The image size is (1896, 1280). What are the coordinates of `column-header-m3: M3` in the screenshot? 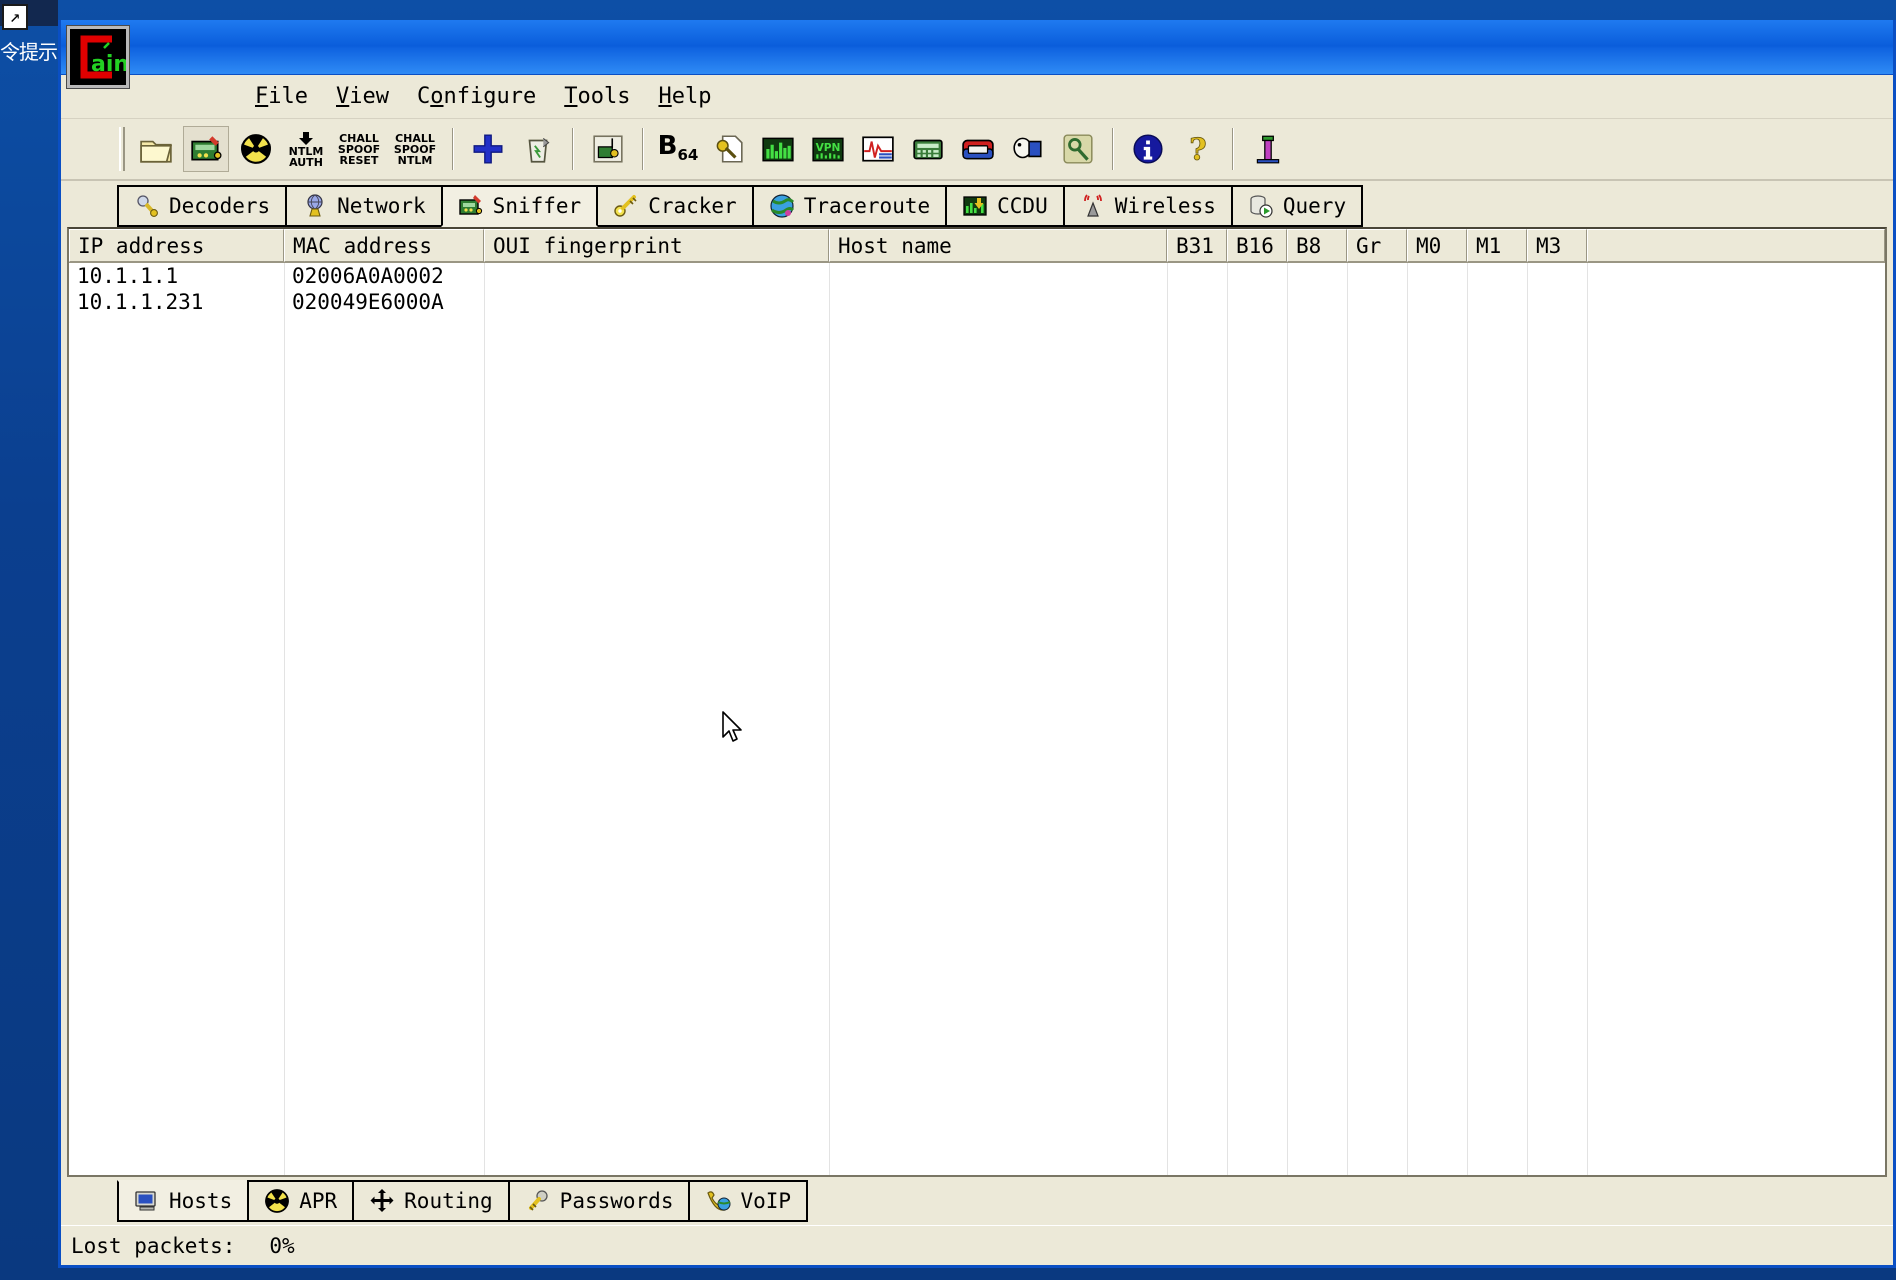 It's located at (1557, 245).